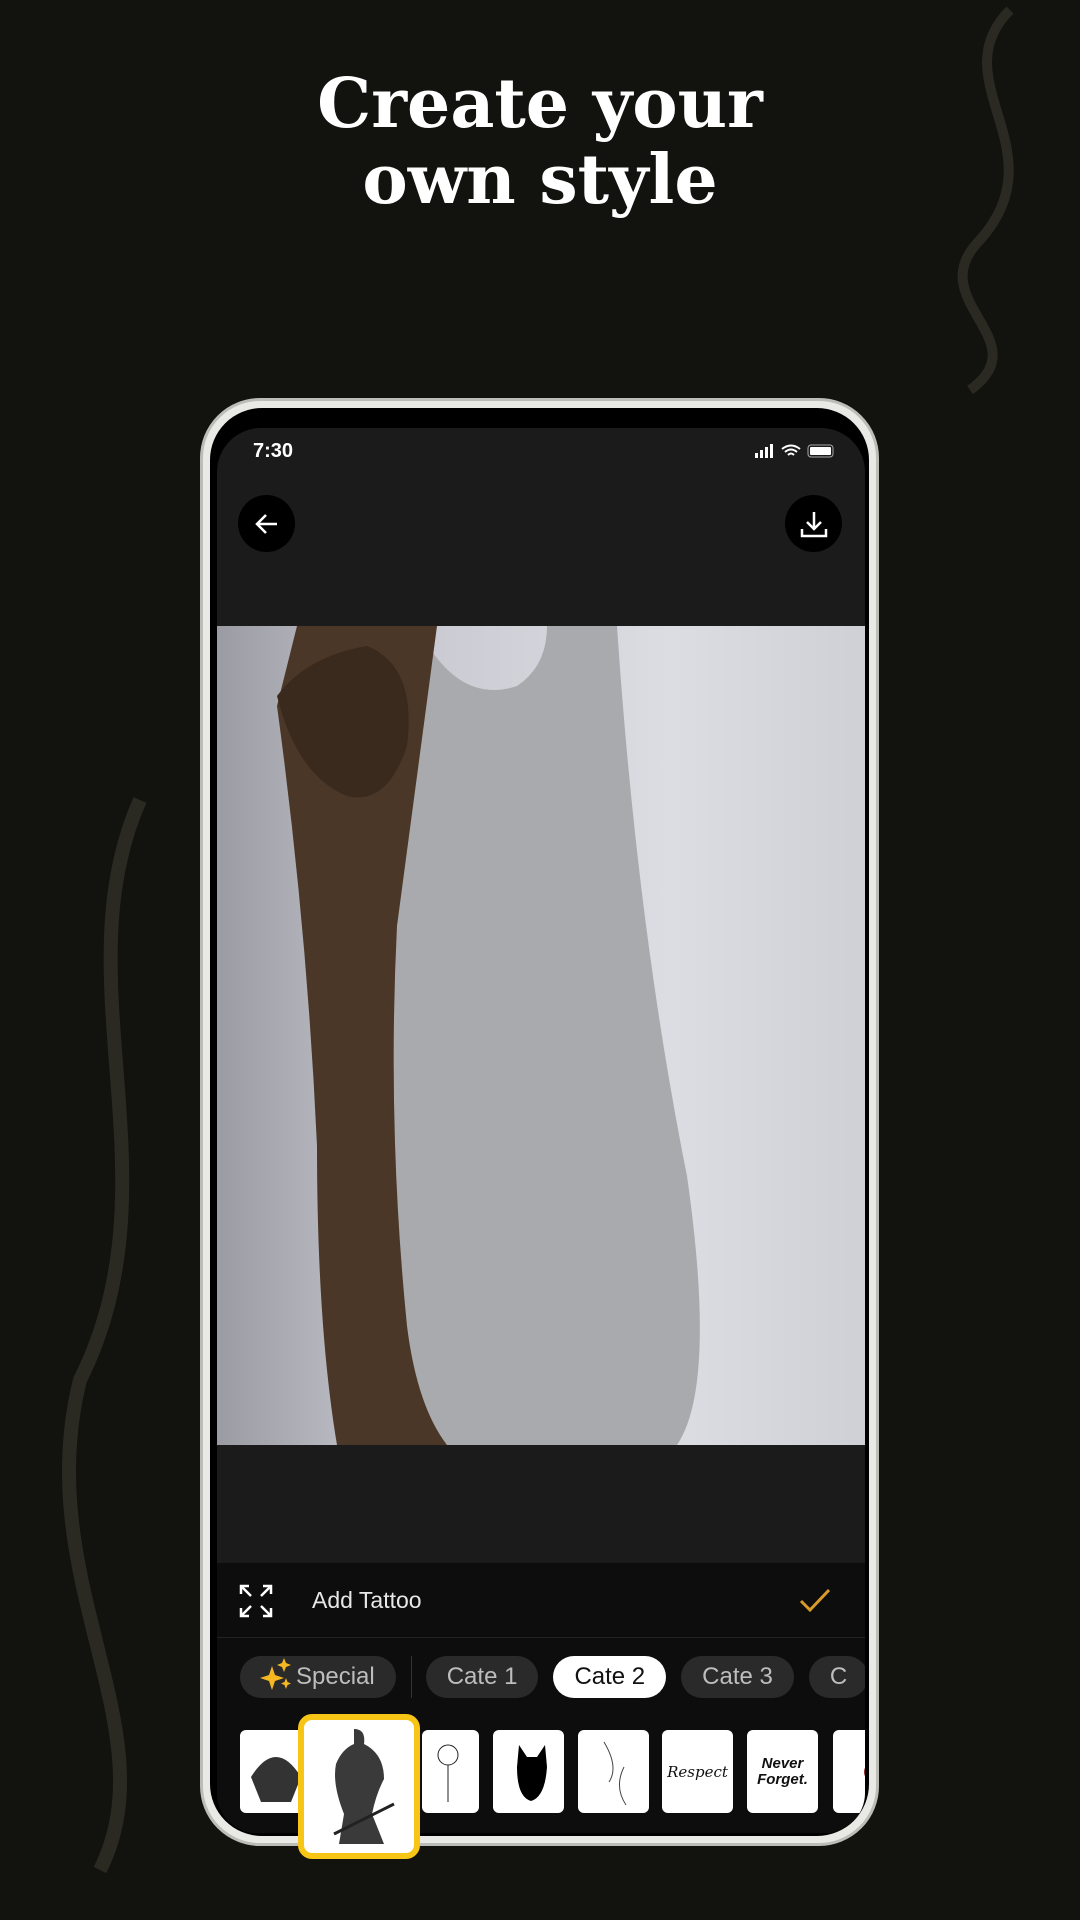  I want to click on tattoo-thumb-partial, so click(849, 1771).